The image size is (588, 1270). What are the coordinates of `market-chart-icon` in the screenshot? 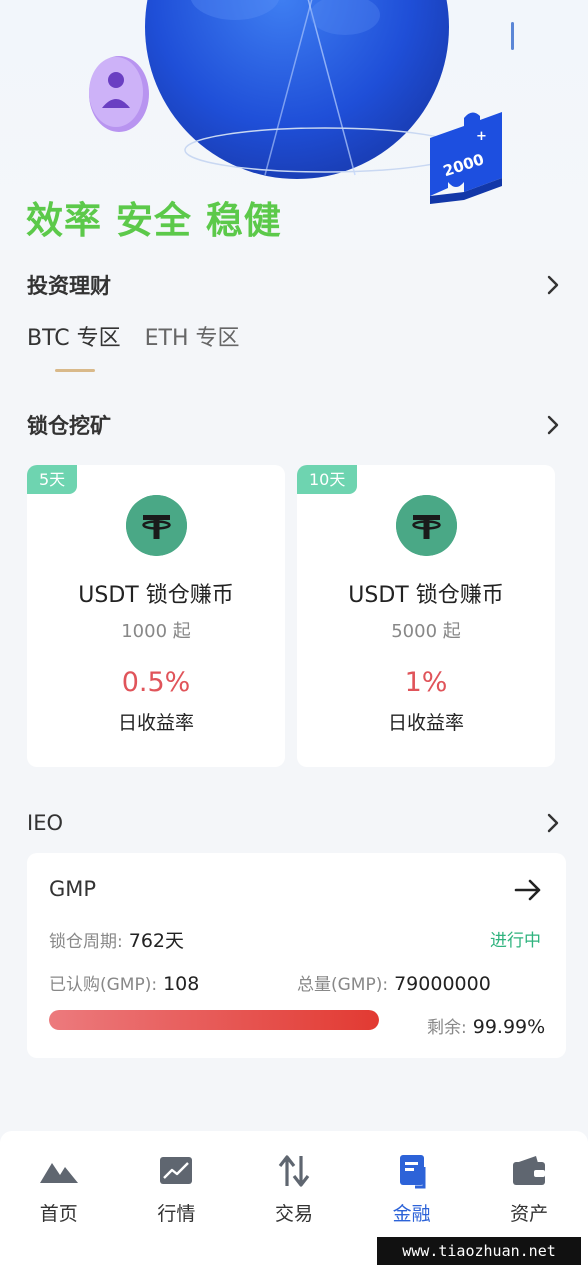 It's located at (176, 1170).